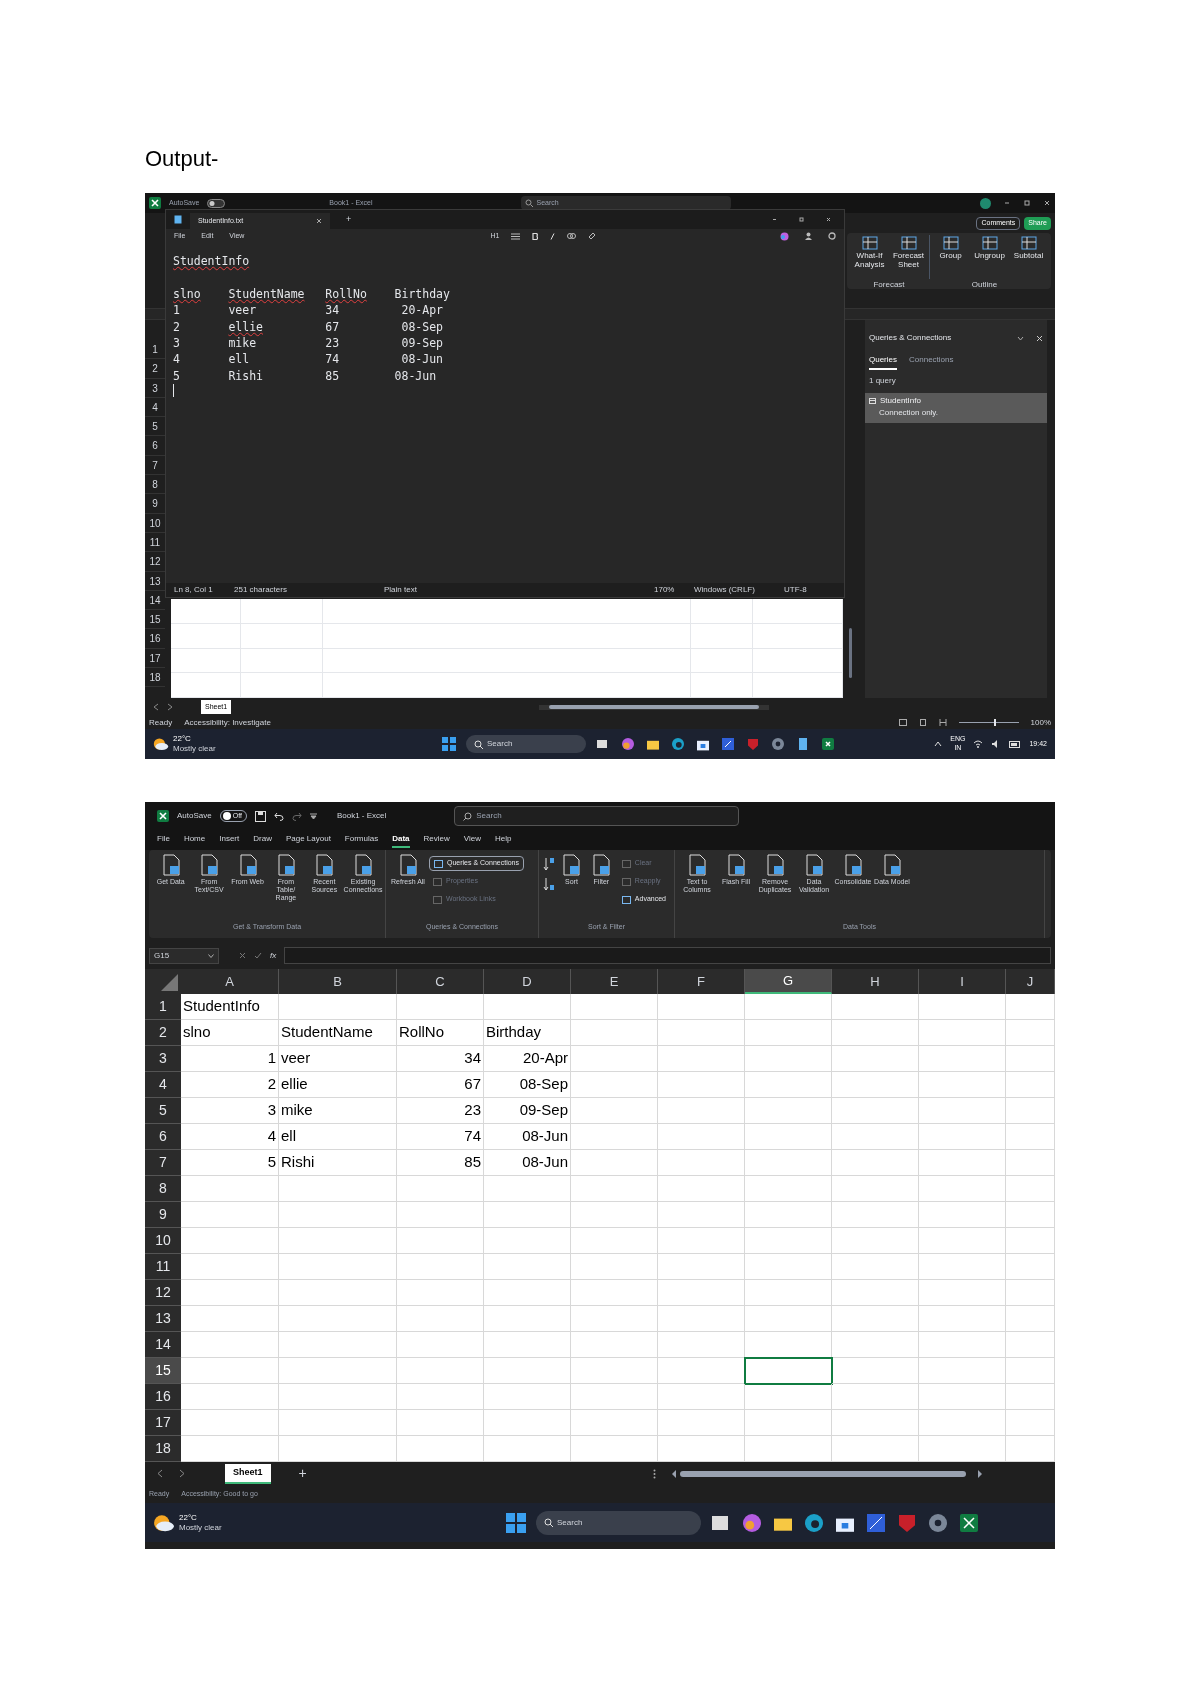 This screenshot has width=1200, height=1696. I want to click on table-cell: ellie, so click(338, 1085).